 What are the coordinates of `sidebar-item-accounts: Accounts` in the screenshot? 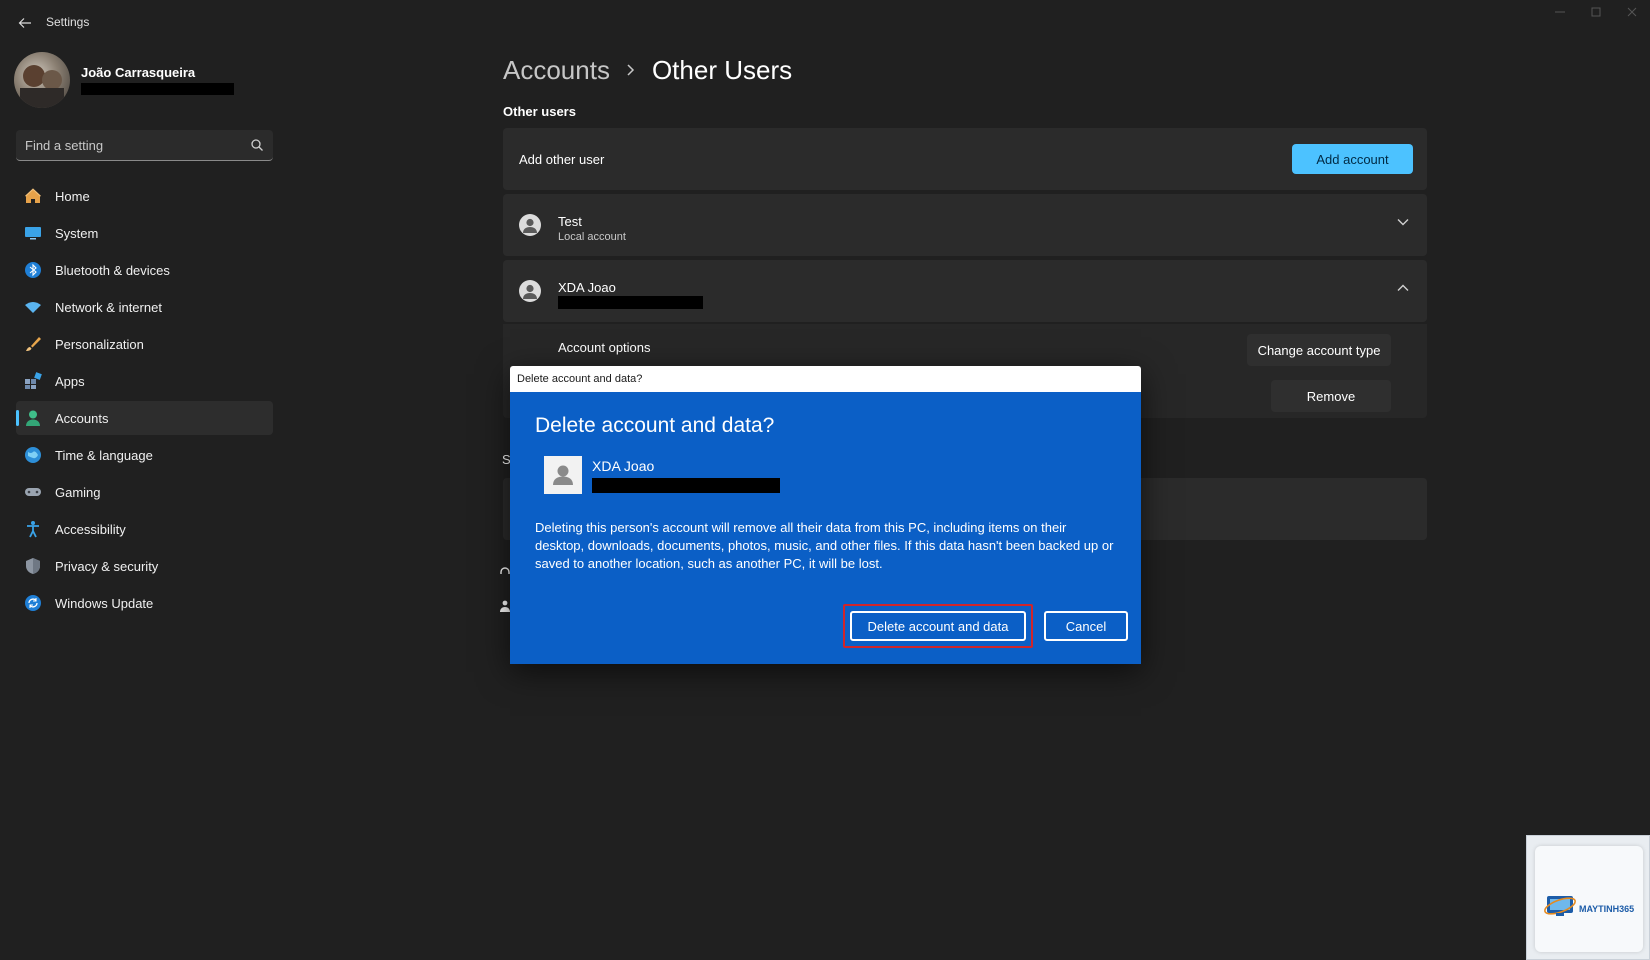 It's located at (144, 418).